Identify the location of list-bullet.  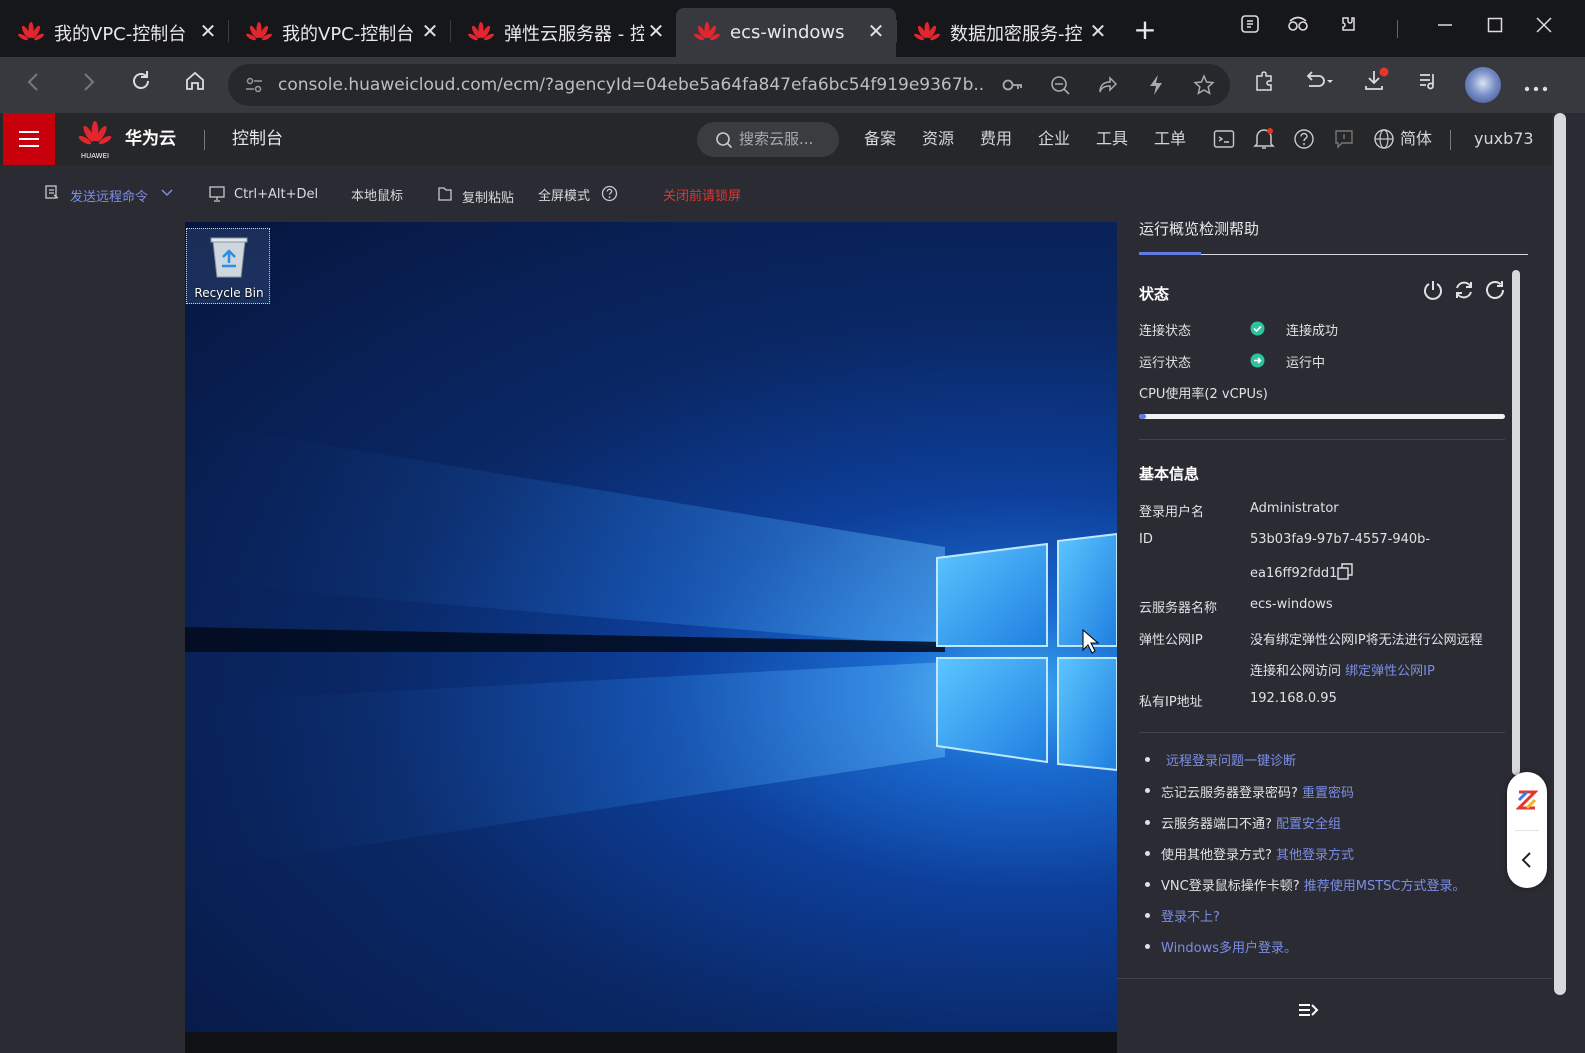
(1147, 946).